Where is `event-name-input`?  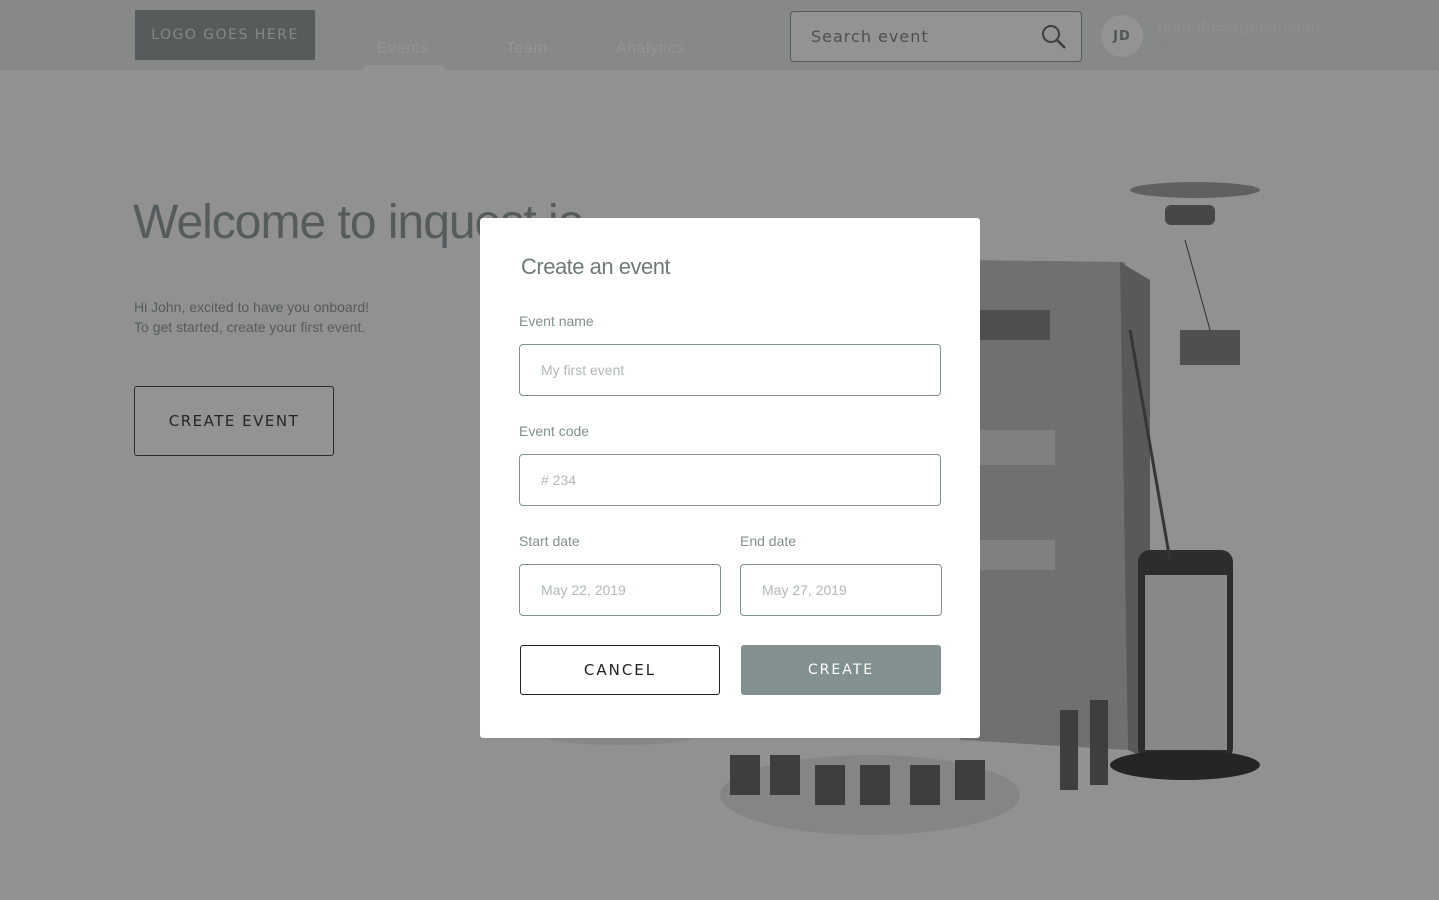
event-name-input is located at coordinates (730, 370).